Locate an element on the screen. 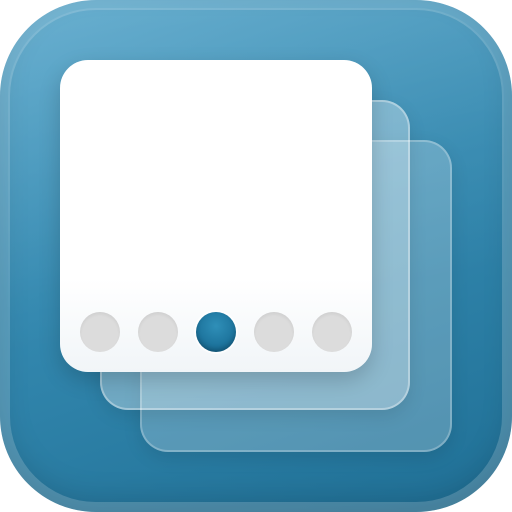 The width and height of the screenshot is (512, 512). page-indicator is located at coordinates (216, 332).